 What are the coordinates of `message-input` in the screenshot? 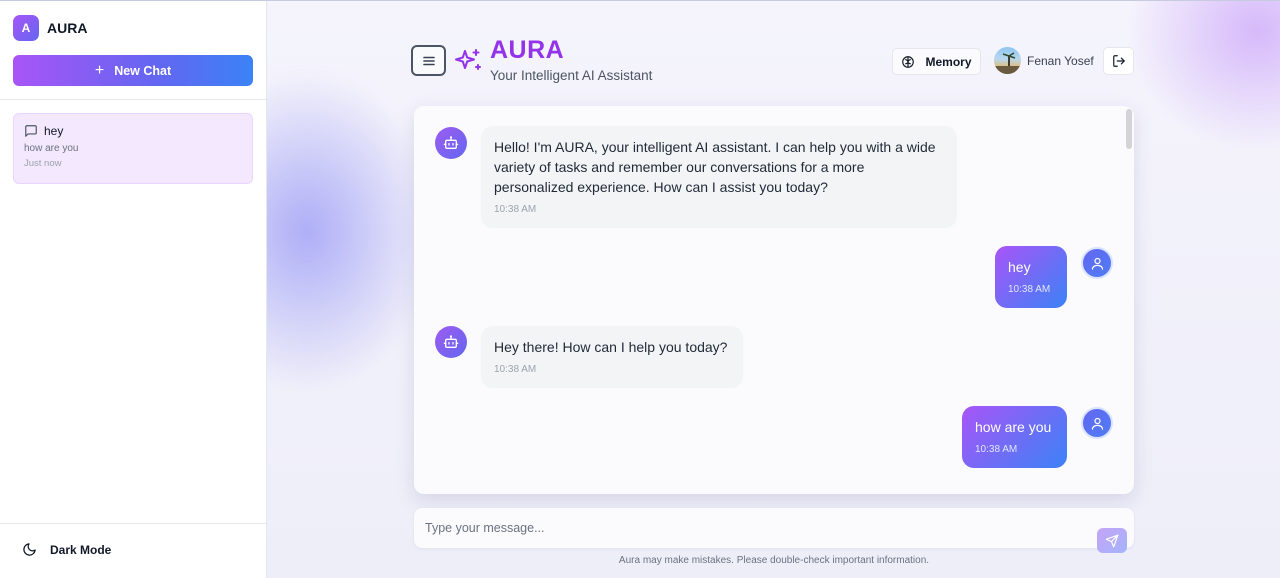 It's located at (774, 528).